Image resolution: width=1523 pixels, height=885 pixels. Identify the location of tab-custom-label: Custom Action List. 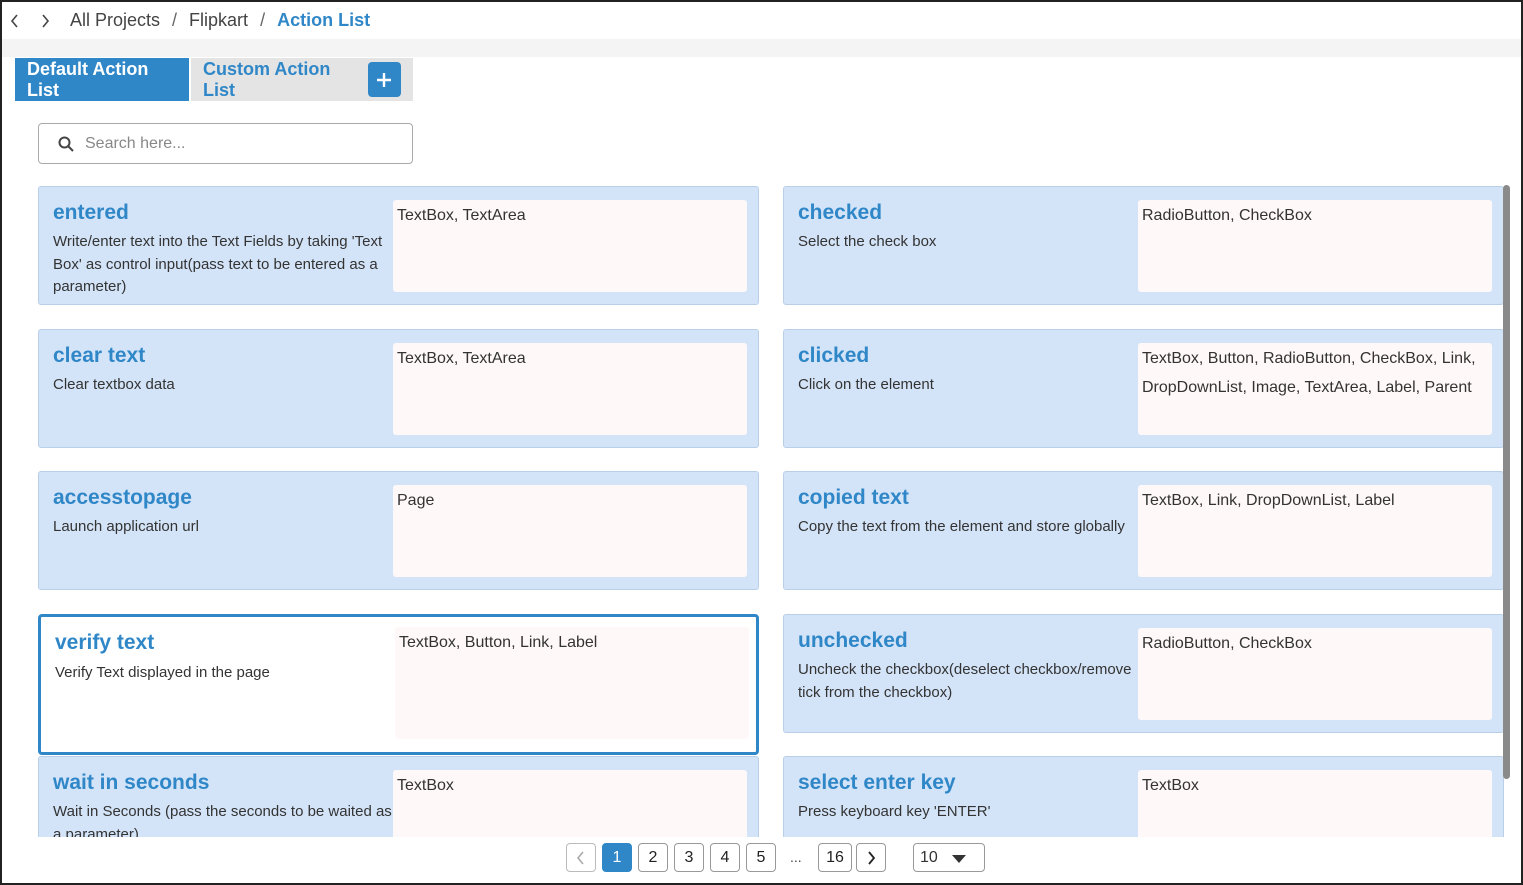
(267, 79).